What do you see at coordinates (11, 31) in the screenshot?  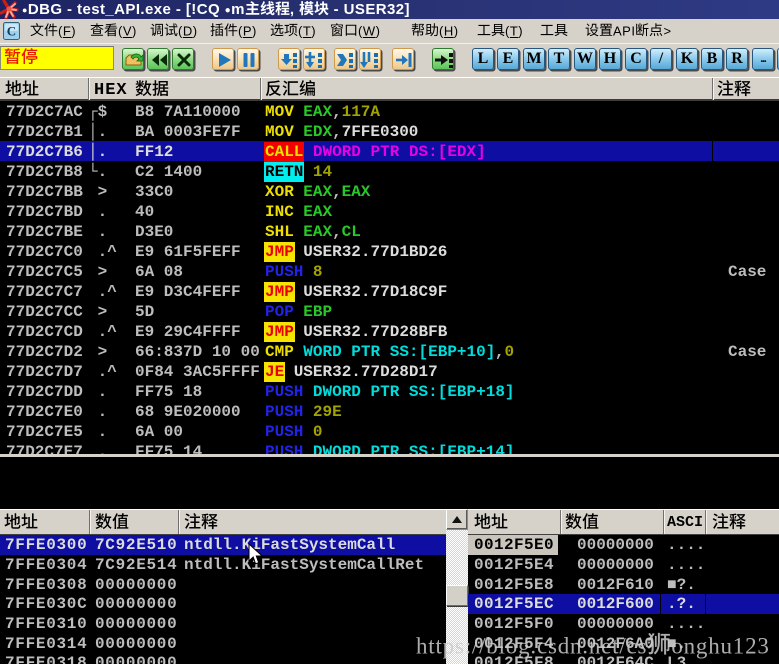 I see `svg-text: C` at bounding box center [11, 31].